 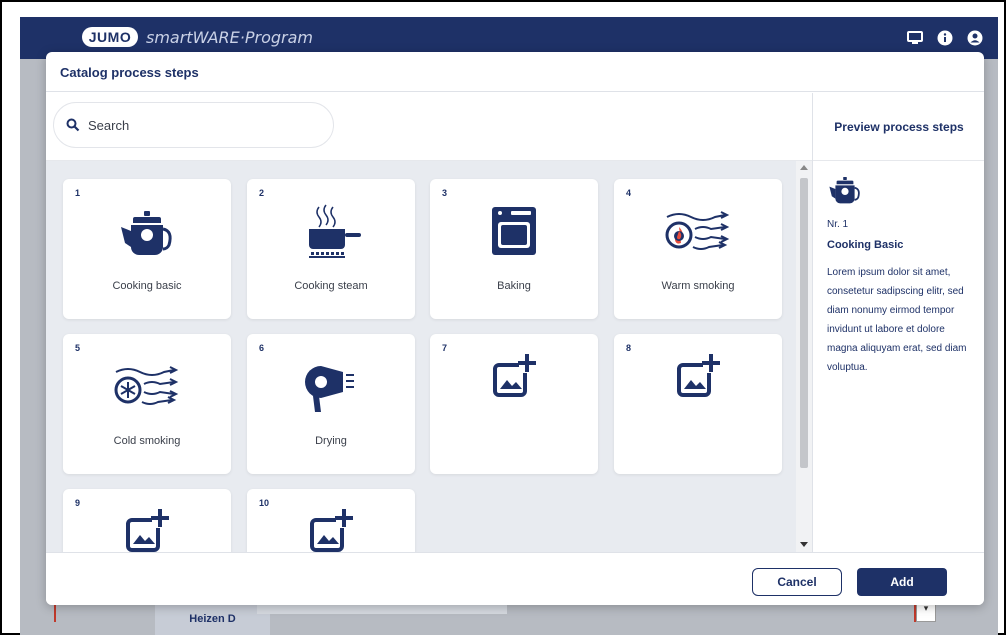 I want to click on brand: JUMO smartWARE·Program, so click(x=197, y=37).